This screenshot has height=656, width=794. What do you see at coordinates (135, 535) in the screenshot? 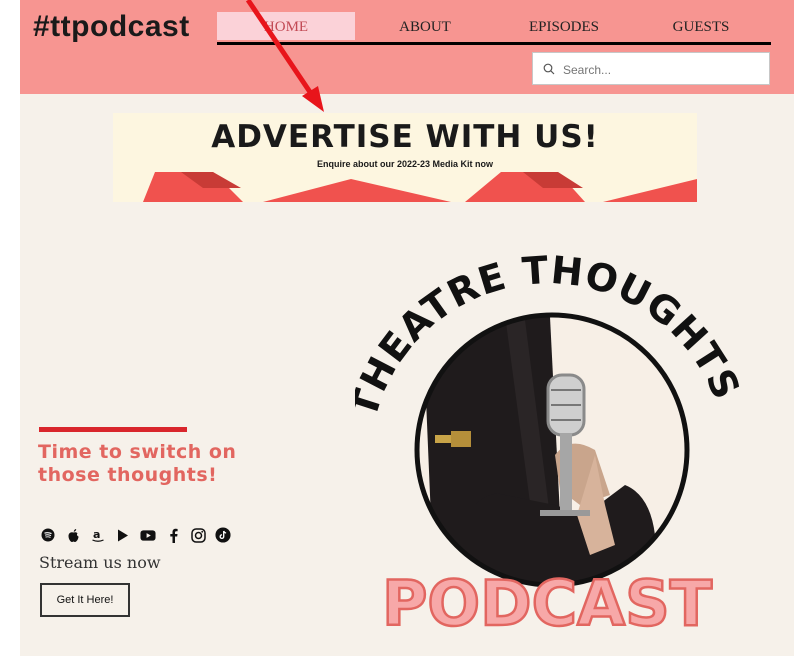
I see `social-links: a` at bounding box center [135, 535].